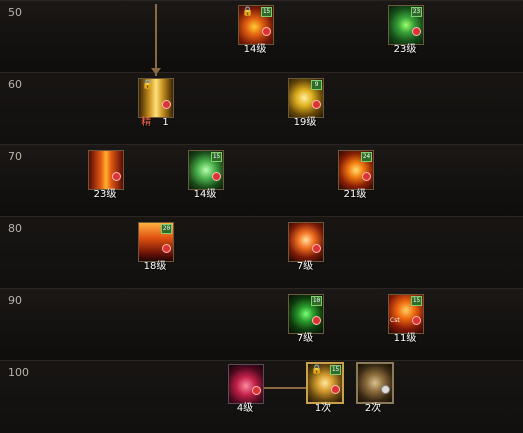 This screenshot has width=523, height=433. I want to click on skill-level-70-c: 21级, so click(355, 194).